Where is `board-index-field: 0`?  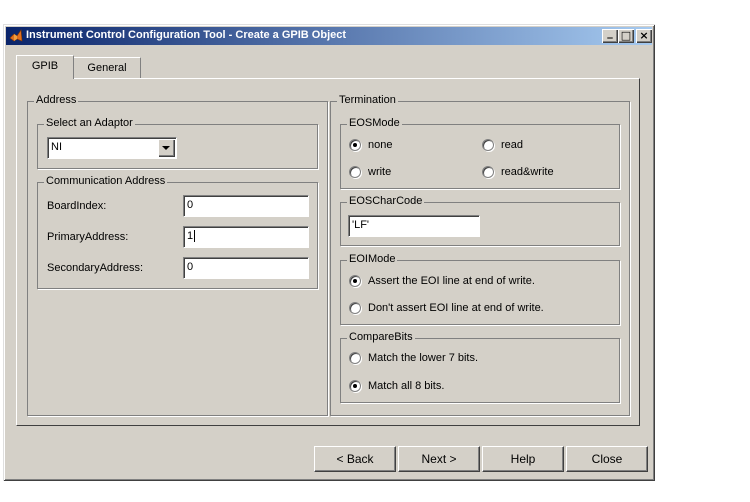
board-index-field: 0 is located at coordinates (246, 206).